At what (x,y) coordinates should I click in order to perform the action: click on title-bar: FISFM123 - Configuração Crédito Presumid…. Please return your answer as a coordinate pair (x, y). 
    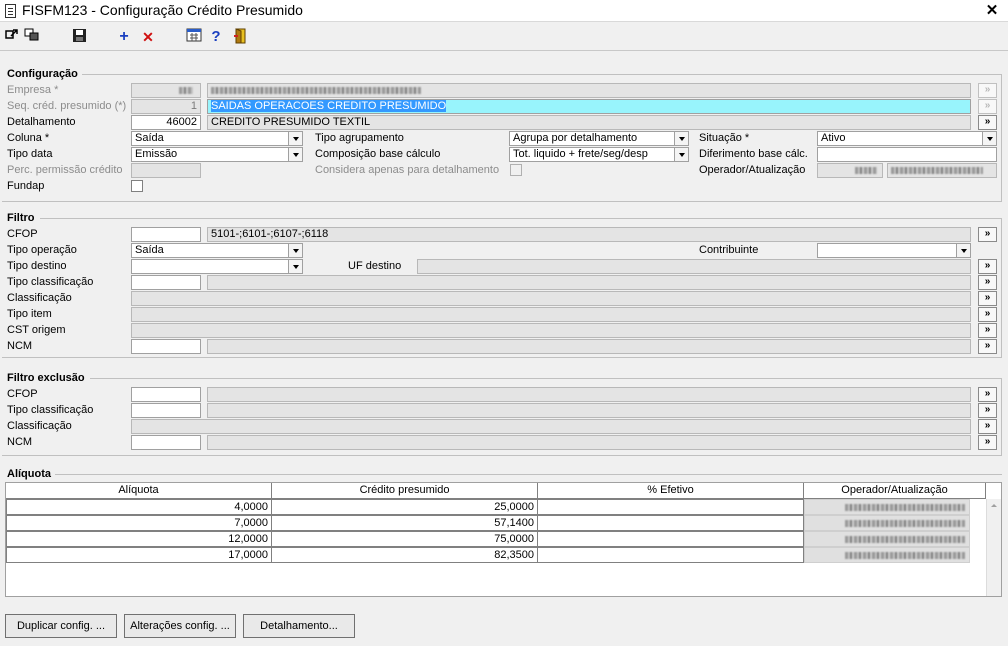
    Looking at the image, I should click on (504, 11).